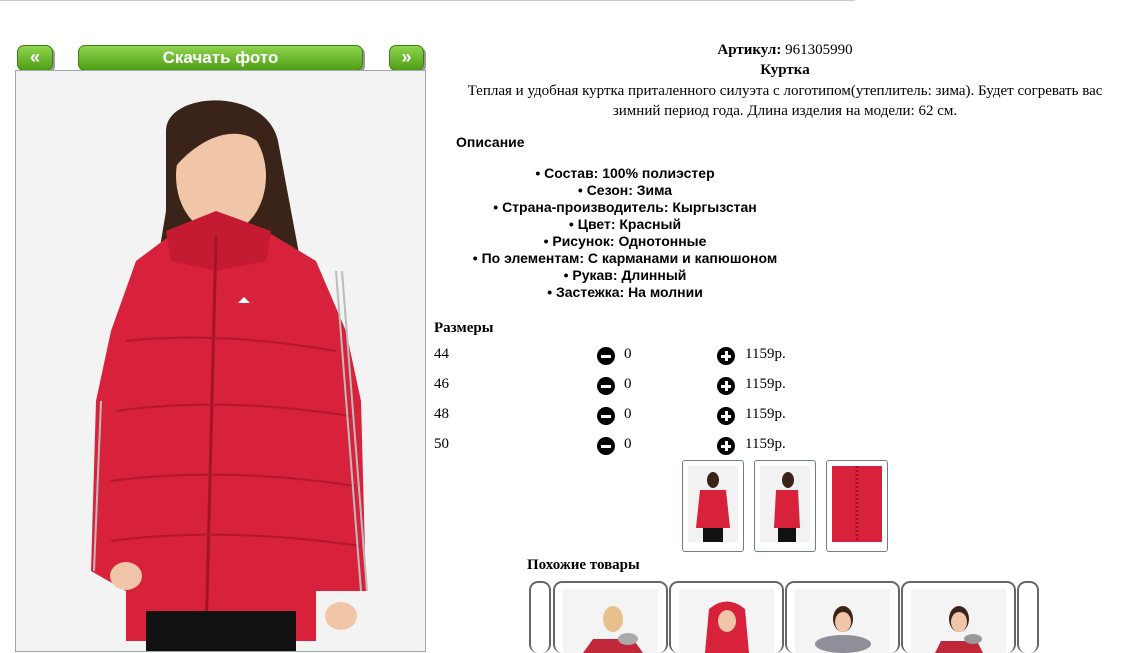  Describe the element at coordinates (634, 445) in the screenshot. I see `size-row: 50 0 1159р.` at that location.